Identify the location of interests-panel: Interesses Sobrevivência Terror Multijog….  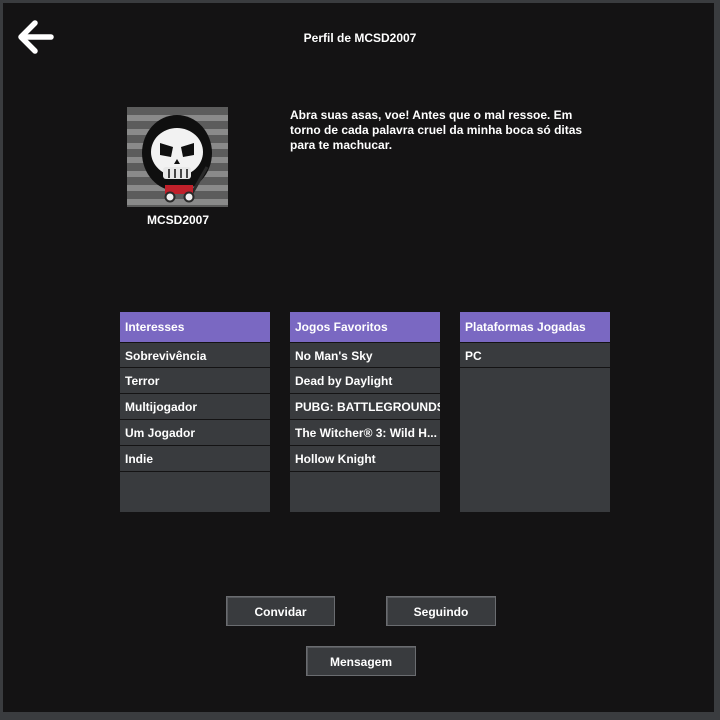
(195, 412).